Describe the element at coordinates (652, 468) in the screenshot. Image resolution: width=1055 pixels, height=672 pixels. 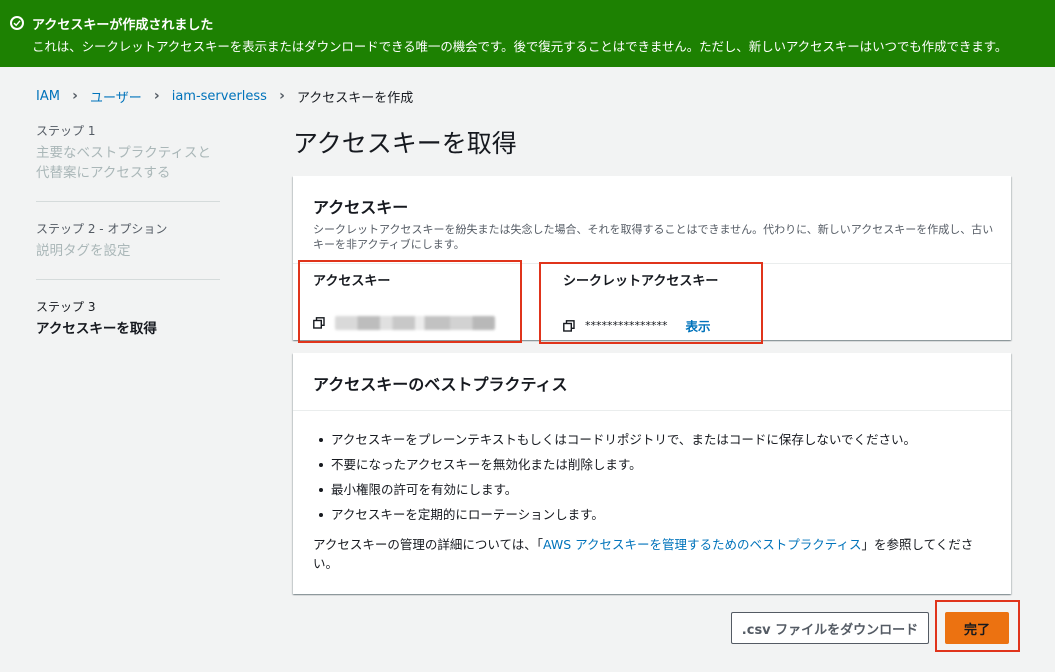
I see `list-item: 不要になったアクセスキーを無効化または削除します。` at that location.